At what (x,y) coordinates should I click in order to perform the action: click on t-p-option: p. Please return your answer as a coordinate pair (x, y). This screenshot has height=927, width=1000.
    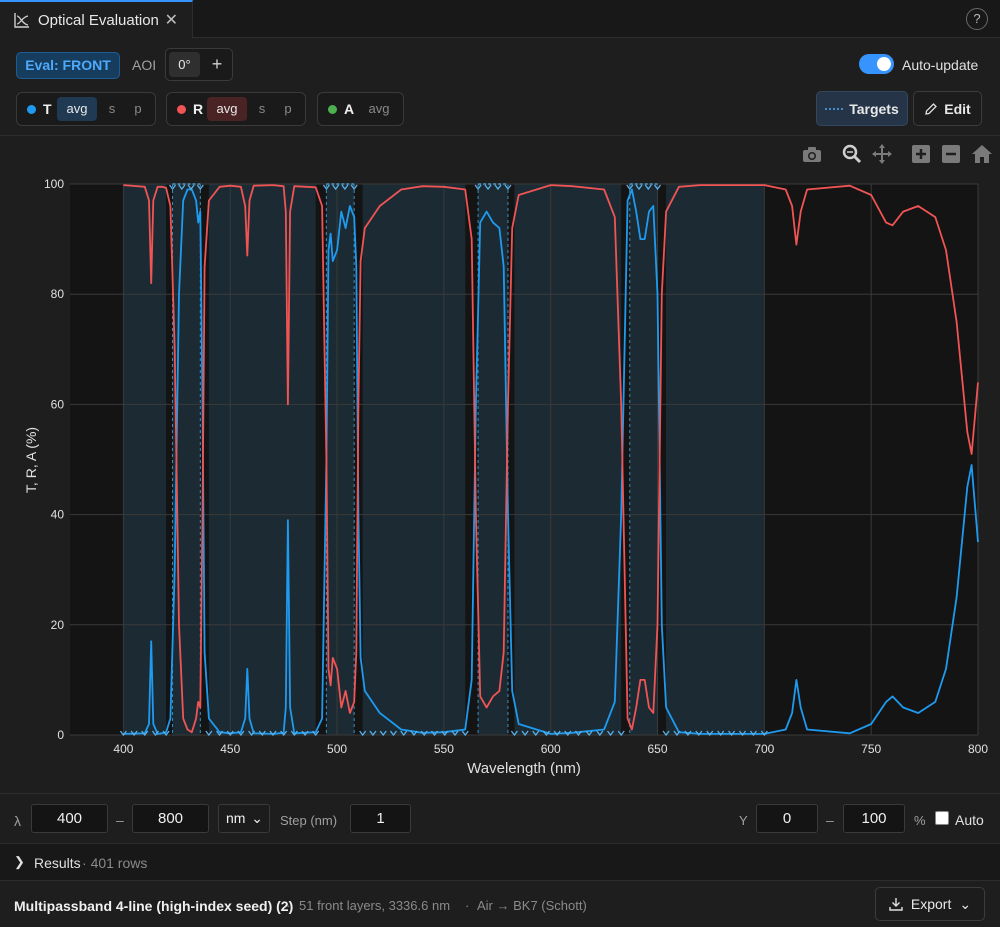
    Looking at the image, I should click on (138, 109).